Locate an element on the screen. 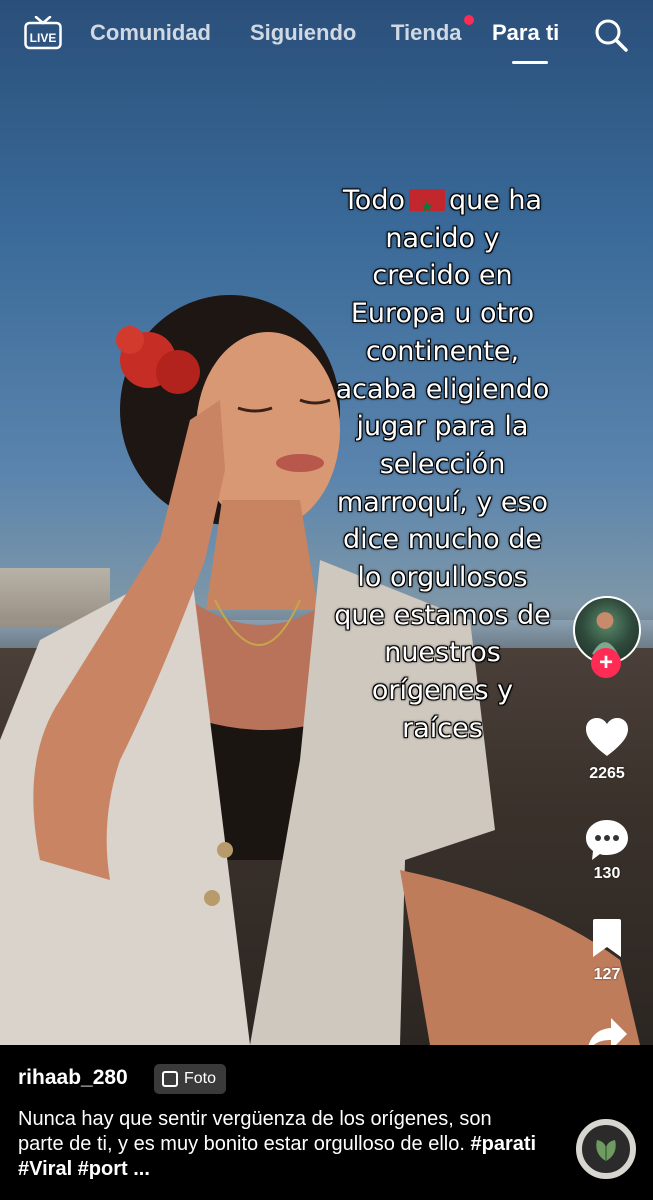 The image size is (653, 1200). photo-icon is located at coordinates (170, 1079).